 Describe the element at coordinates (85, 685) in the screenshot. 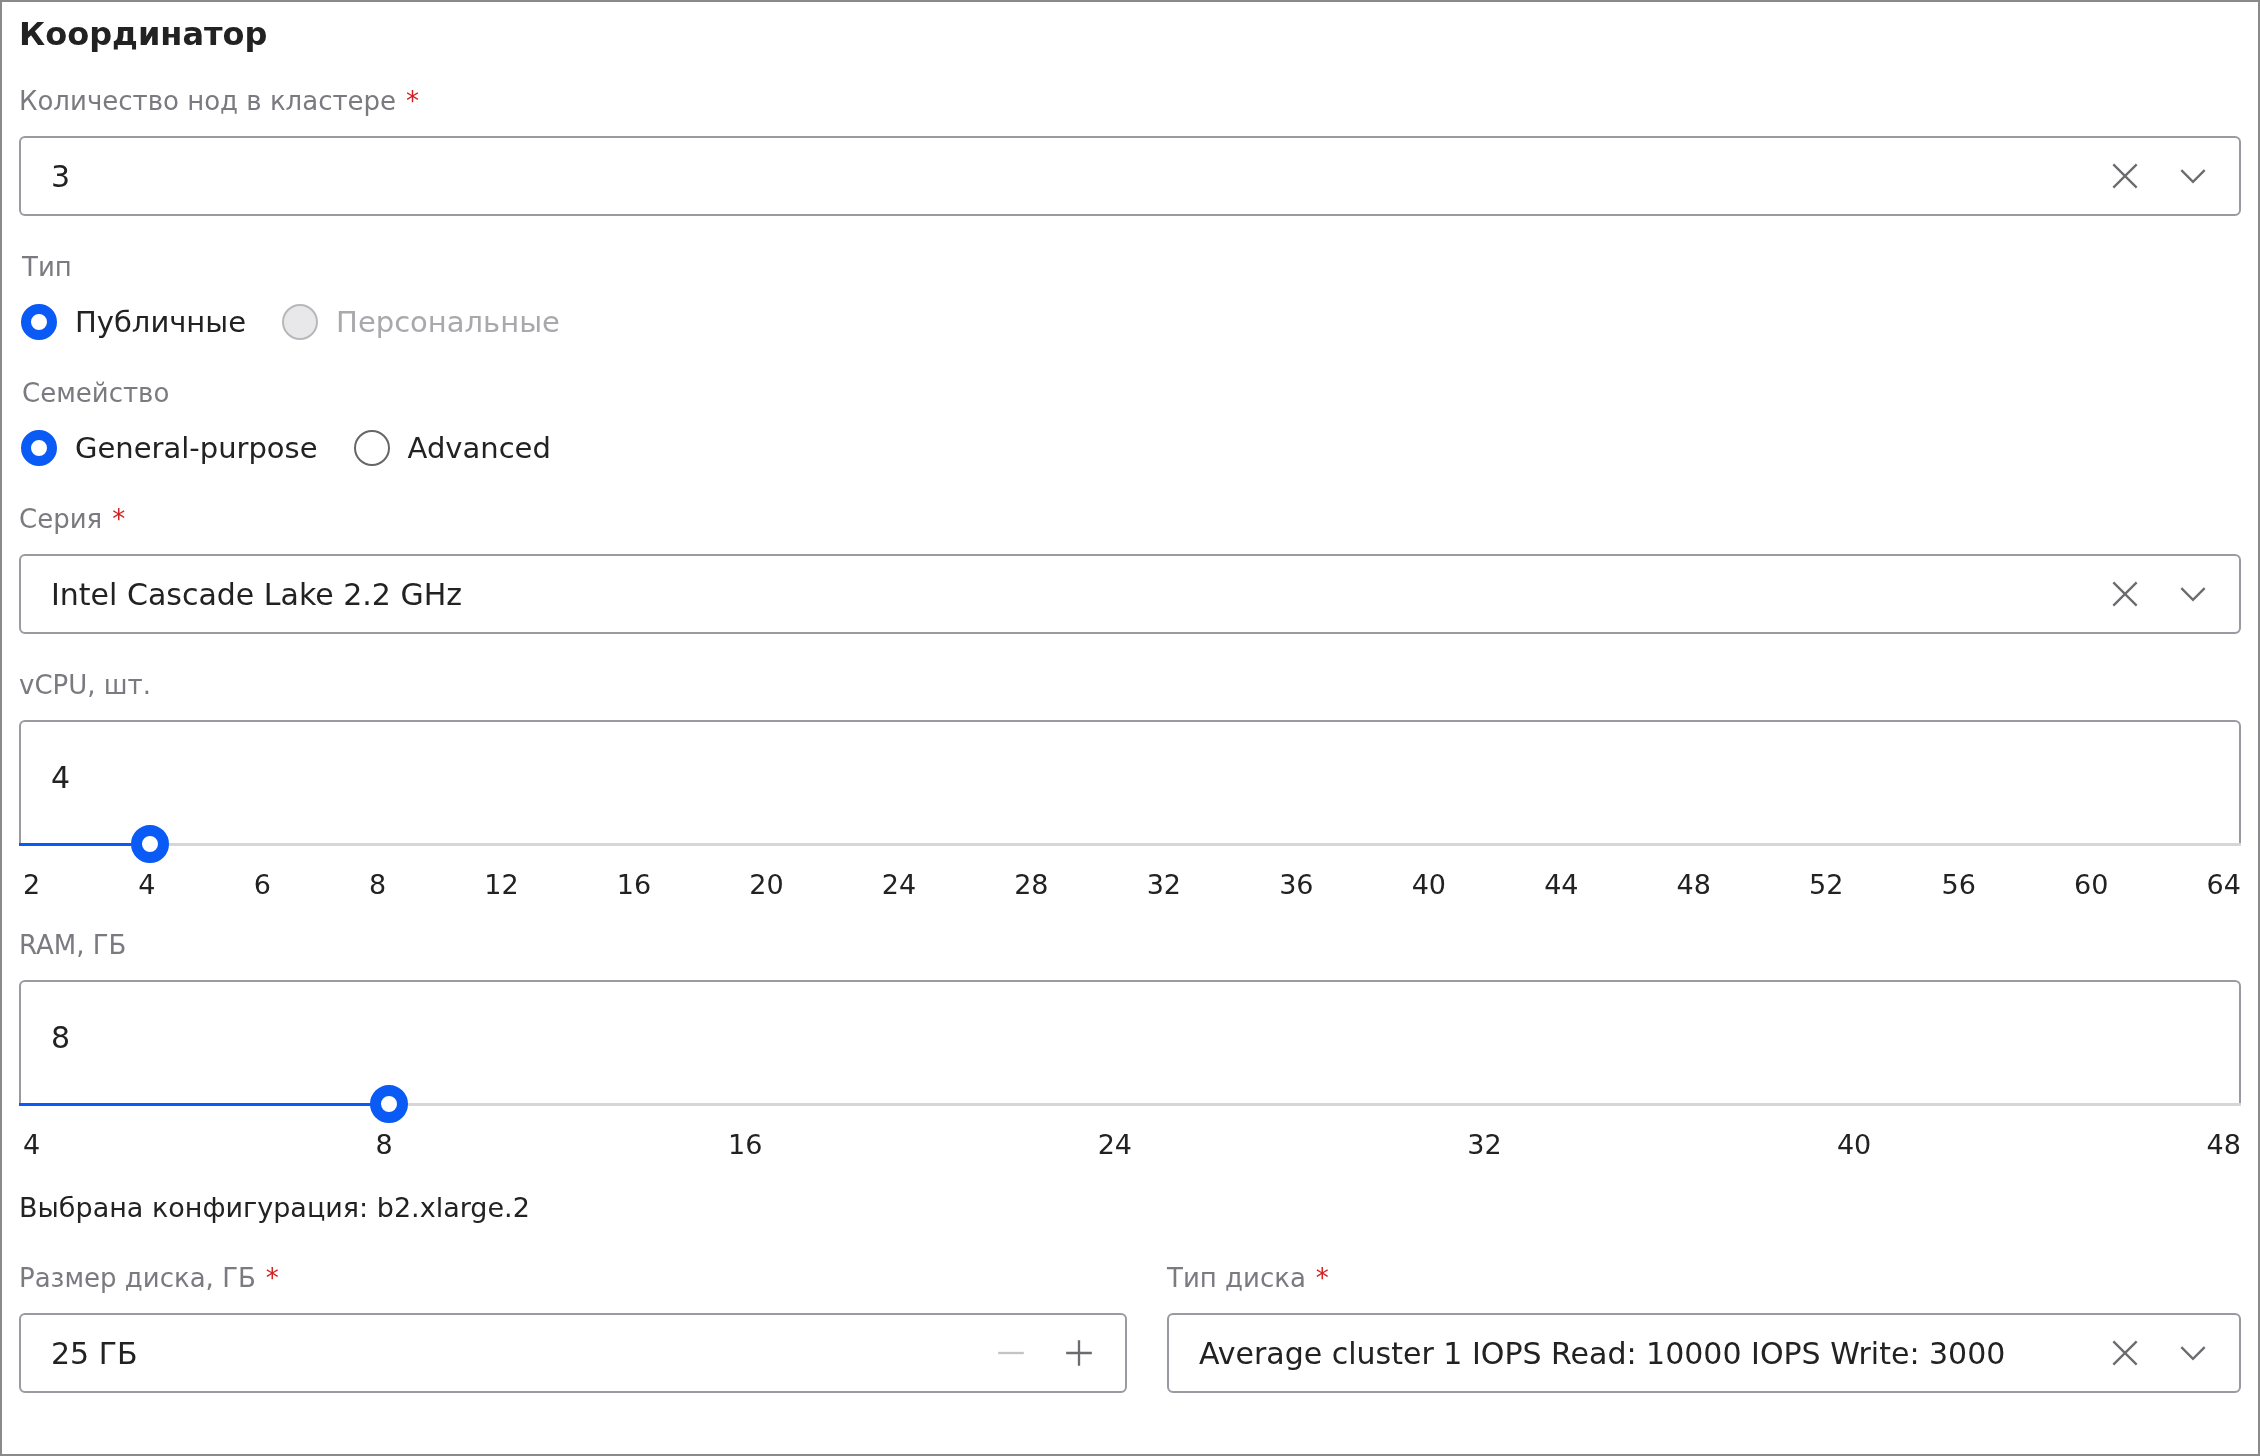

I see `field-label: vCPU, шт.` at that location.